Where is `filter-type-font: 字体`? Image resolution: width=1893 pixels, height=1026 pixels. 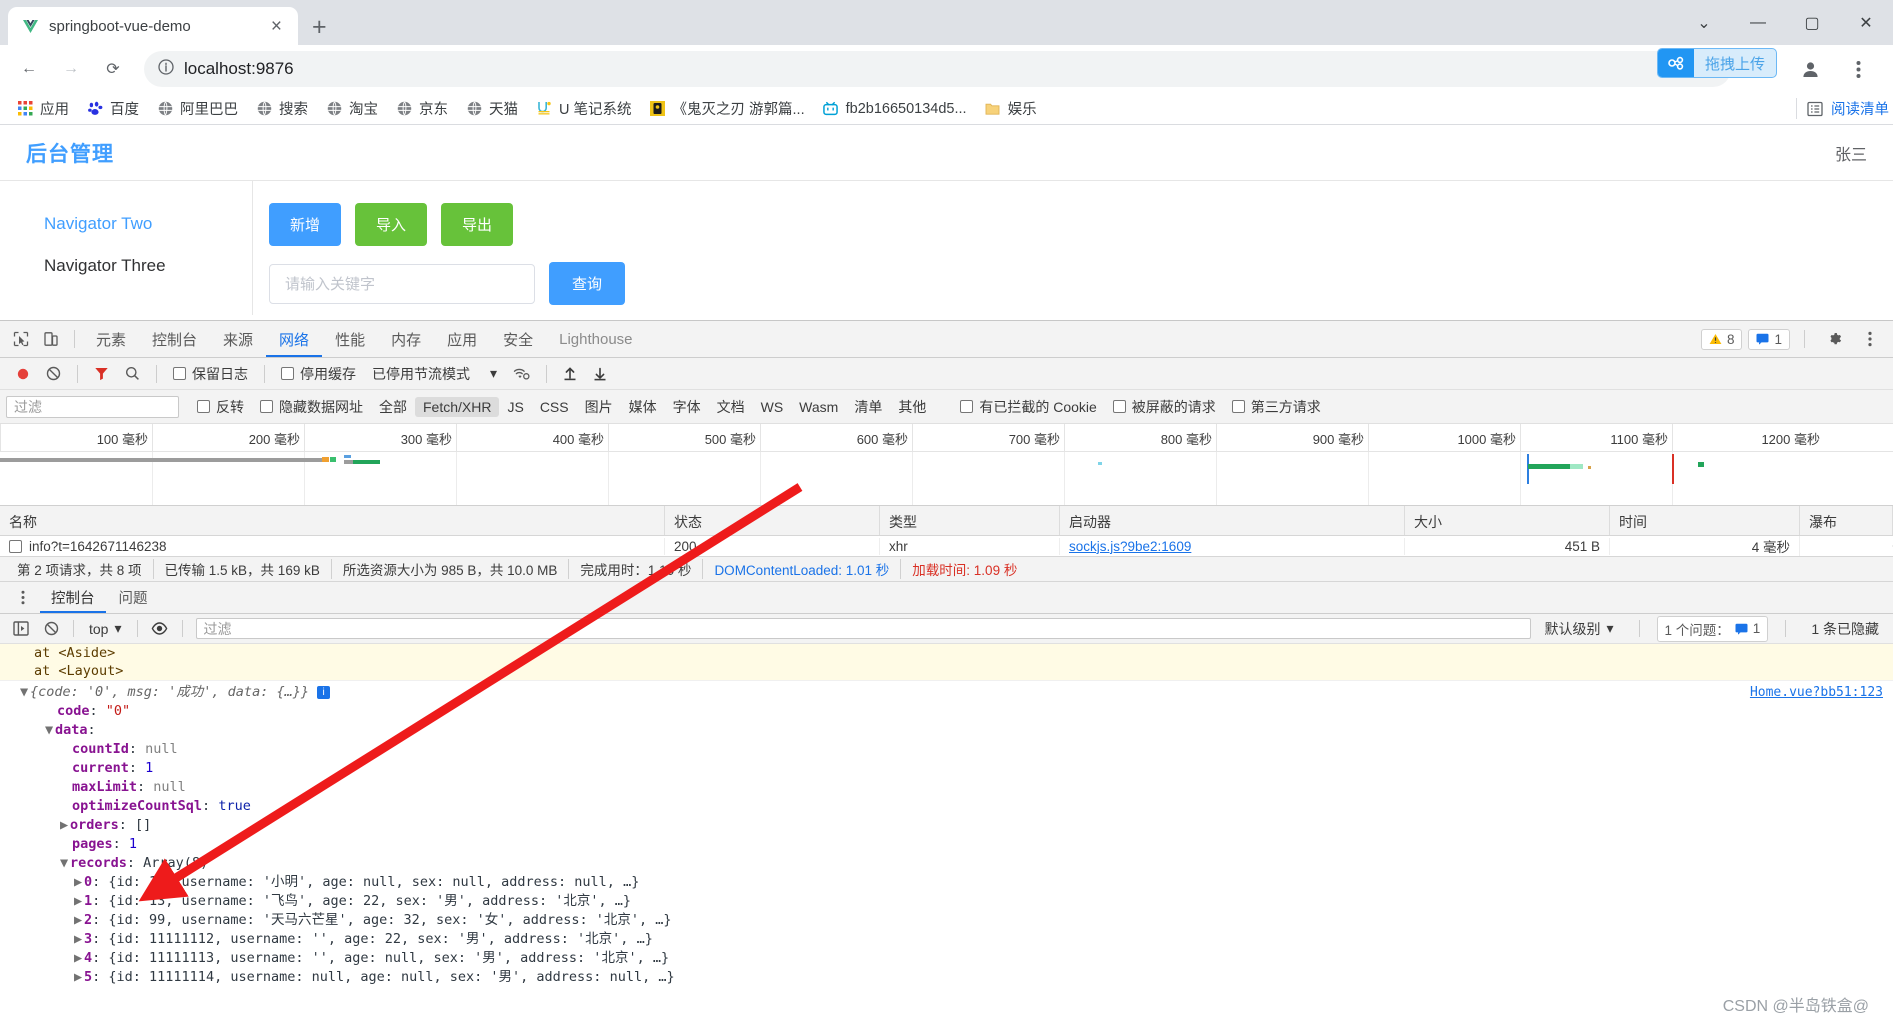
filter-type-font: 字体 is located at coordinates (687, 407).